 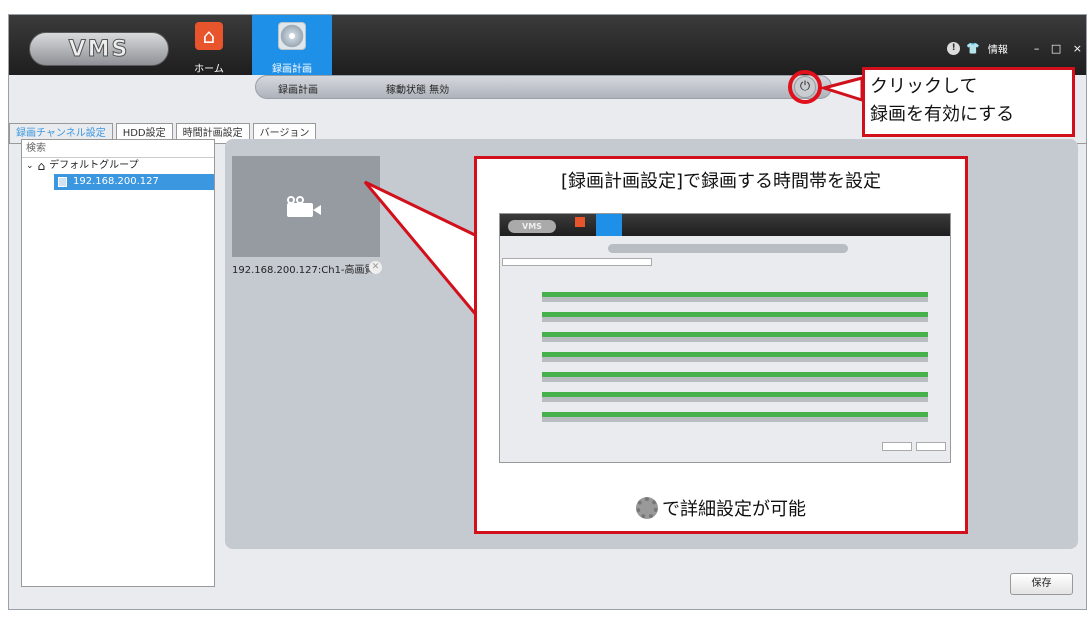 What do you see at coordinates (1016, 48) in the screenshot?
I see `title-right-controls: ! 👕 情報 – □ ×` at bounding box center [1016, 48].